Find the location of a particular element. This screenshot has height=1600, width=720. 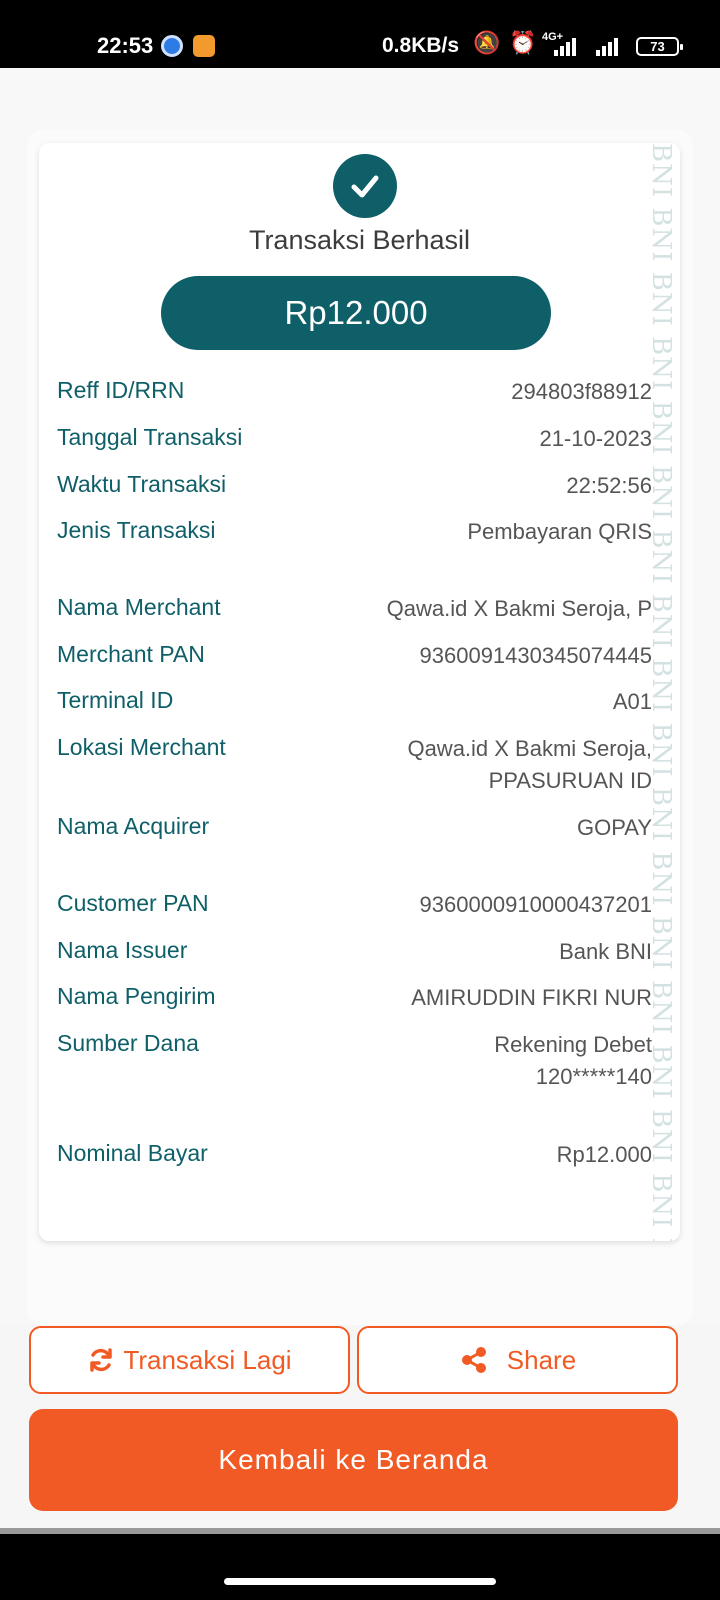

success-check-icon is located at coordinates (365, 186).